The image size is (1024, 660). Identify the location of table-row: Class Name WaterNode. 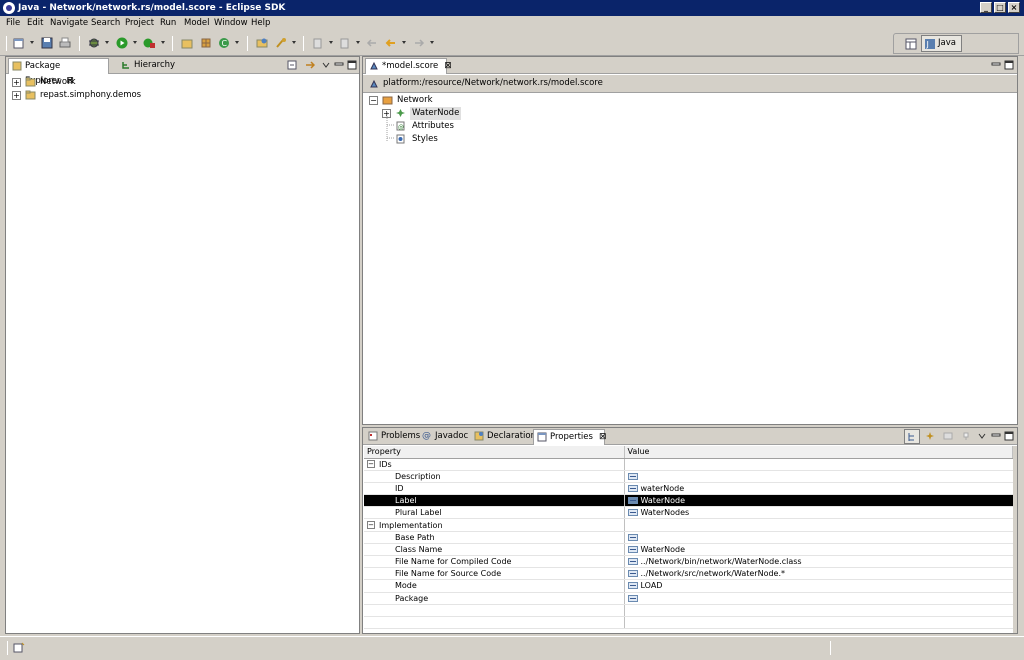
(688, 550).